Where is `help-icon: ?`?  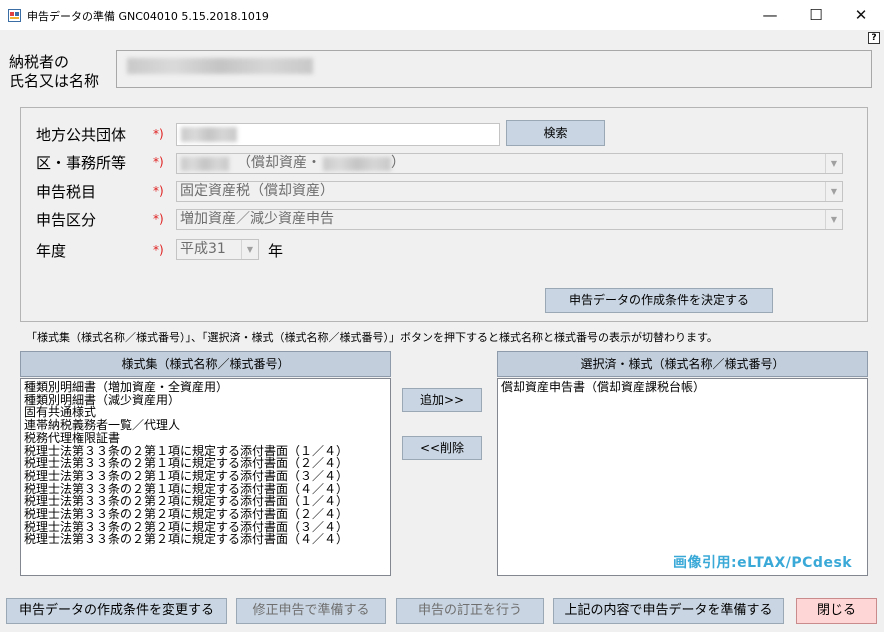
help-icon: ? is located at coordinates (874, 38).